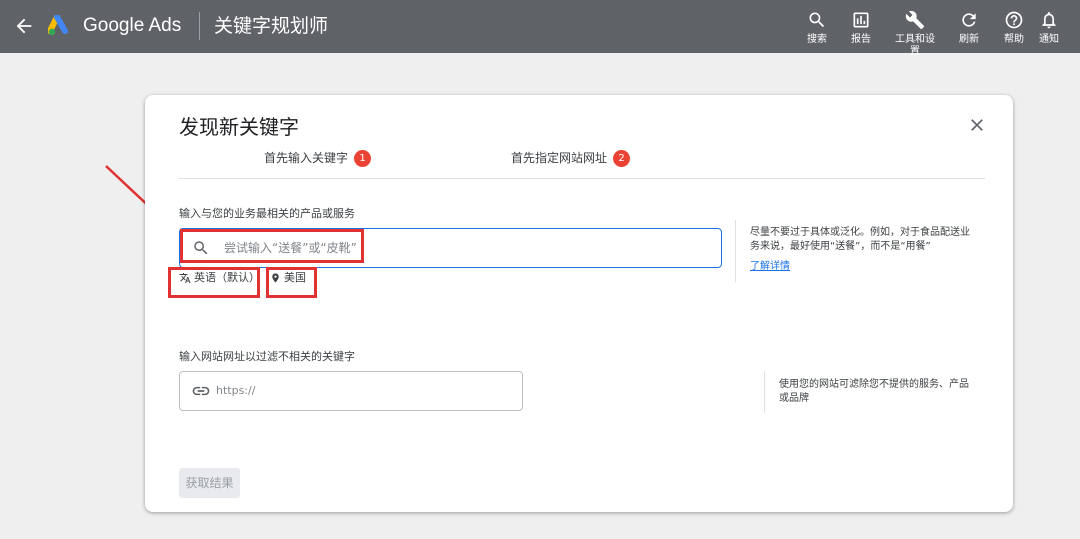 This screenshot has height=539, width=1080. What do you see at coordinates (1049, 39) in the screenshot?
I see `tool-label: 通知` at bounding box center [1049, 39].